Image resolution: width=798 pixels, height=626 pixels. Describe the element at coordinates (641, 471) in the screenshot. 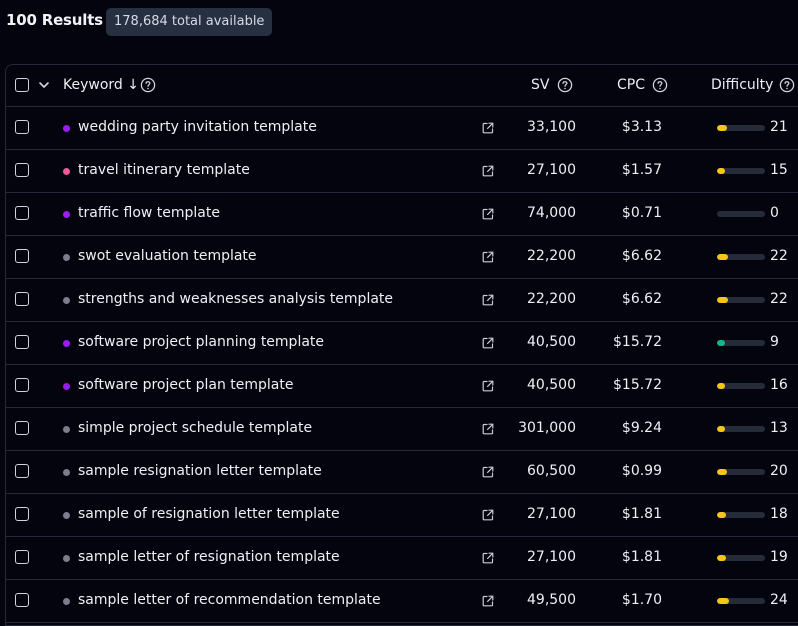

I see `cpc-value: $0.99` at that location.